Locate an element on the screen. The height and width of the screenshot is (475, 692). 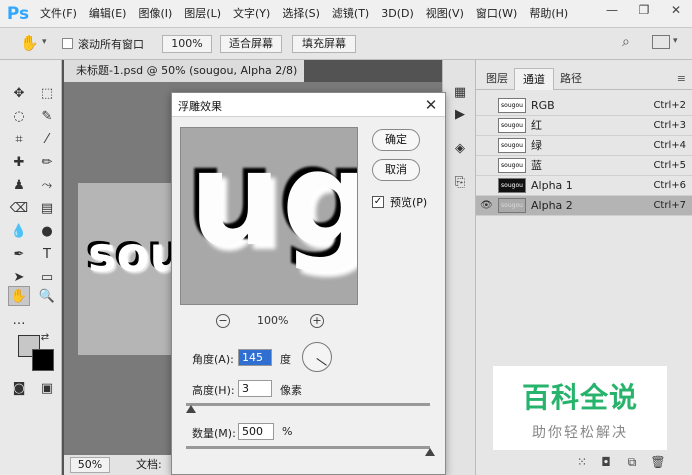
crop-tool-icon: ⌗ is located at coordinates (19, 139).